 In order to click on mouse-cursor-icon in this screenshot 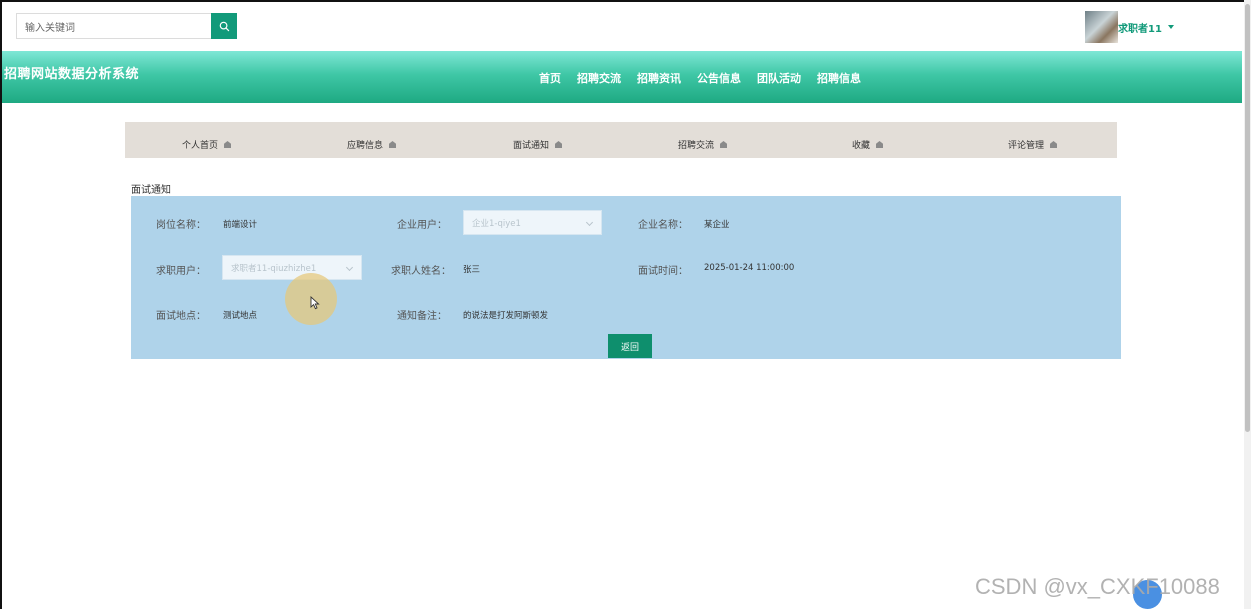, I will do `click(315, 303)`.